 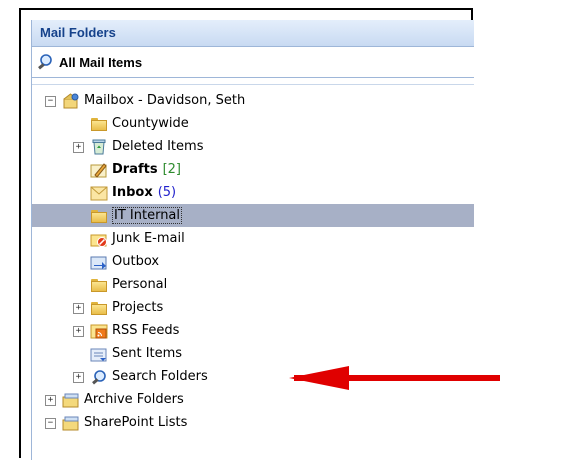 I want to click on tree-item-label: Personal, so click(x=140, y=284).